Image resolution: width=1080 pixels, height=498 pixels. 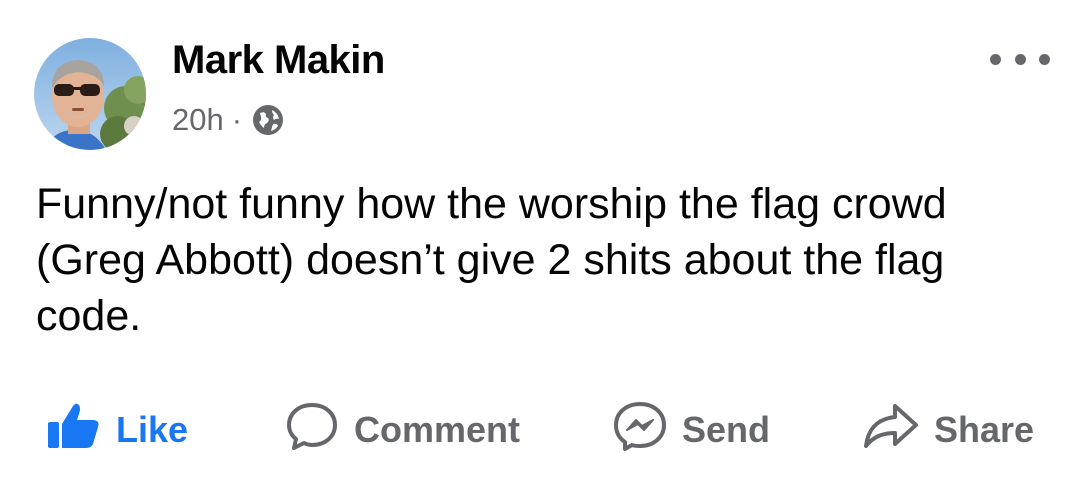 I want to click on more-options-button, so click(x=1020, y=59).